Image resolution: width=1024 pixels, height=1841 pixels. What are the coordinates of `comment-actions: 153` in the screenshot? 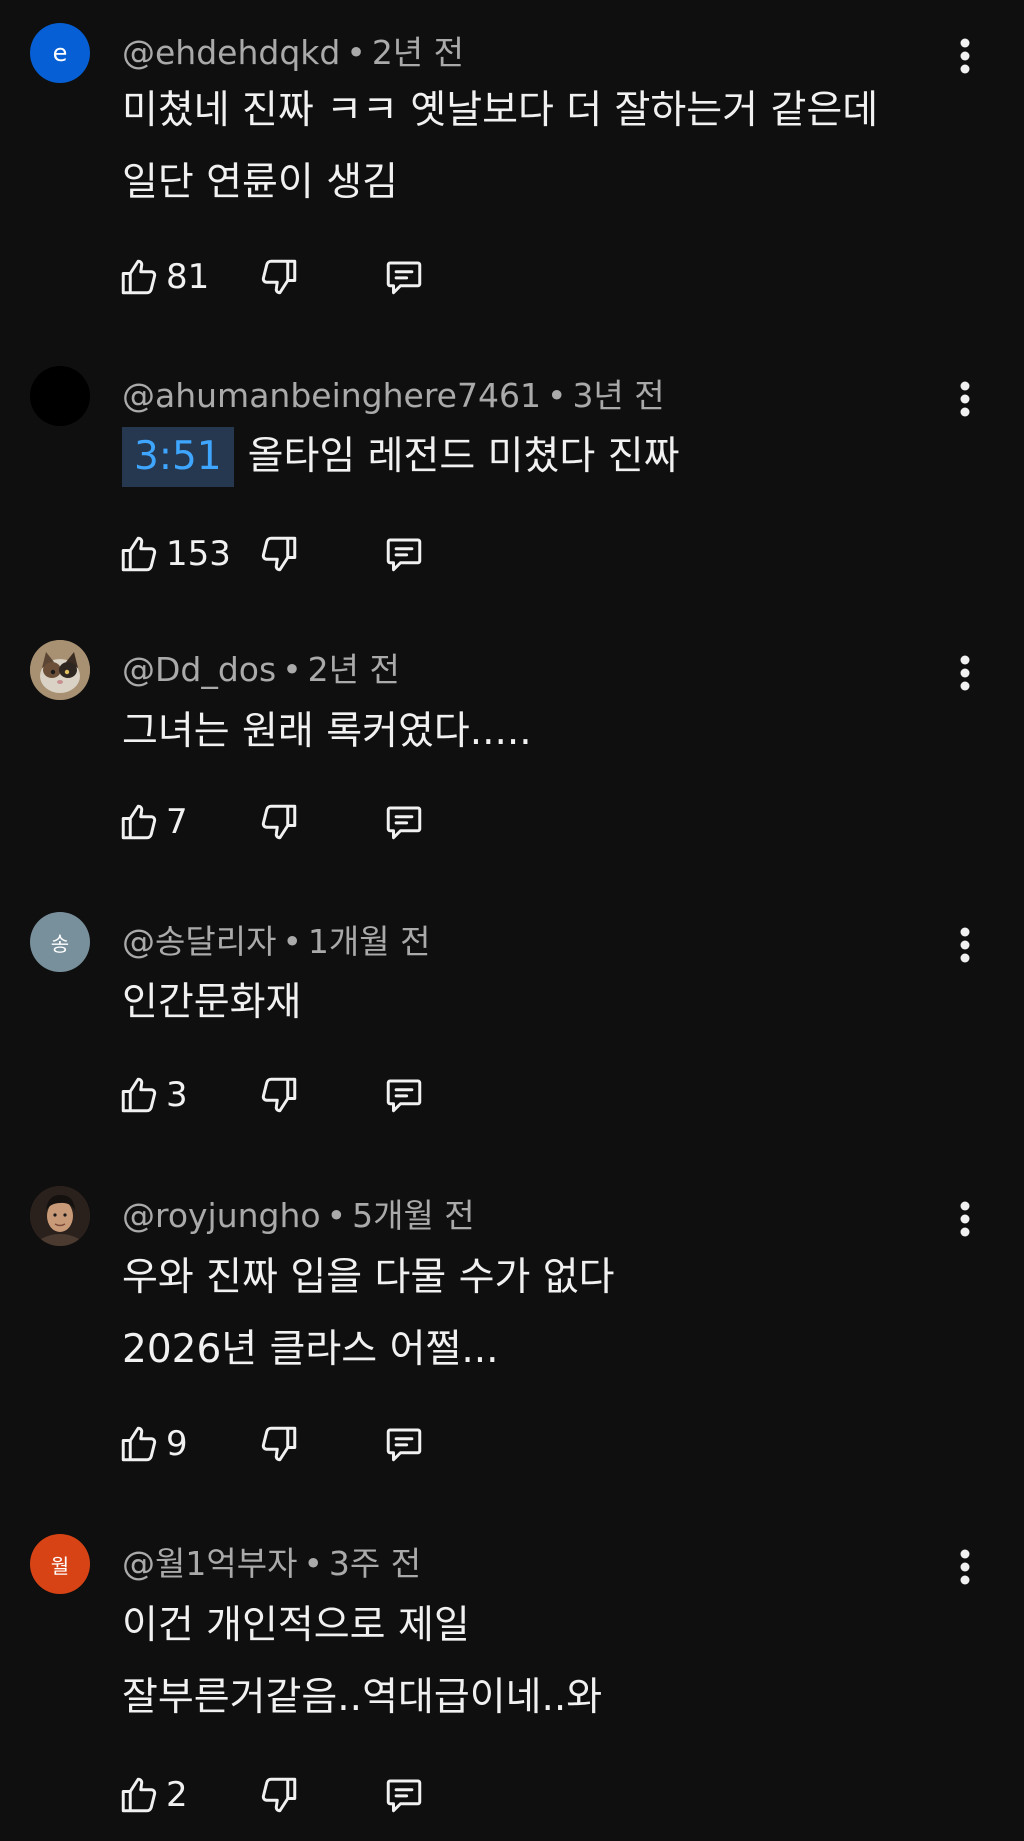 It's located at (298, 554).